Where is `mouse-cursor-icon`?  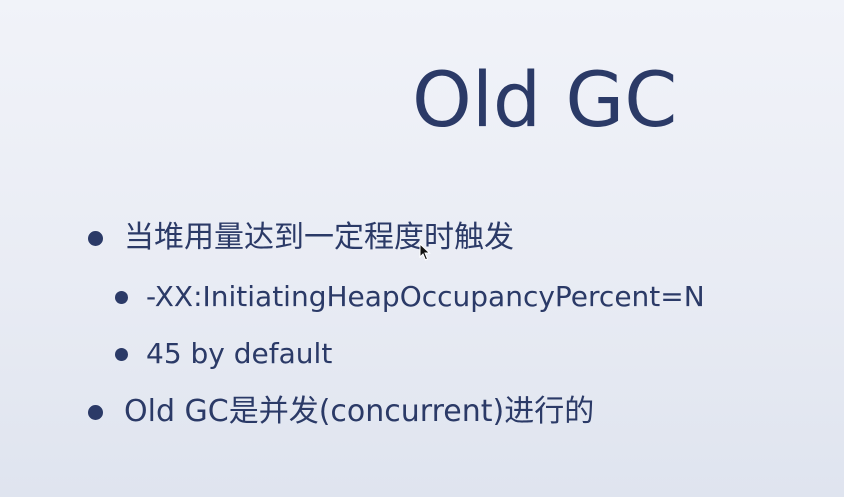 mouse-cursor-icon is located at coordinates (425, 252).